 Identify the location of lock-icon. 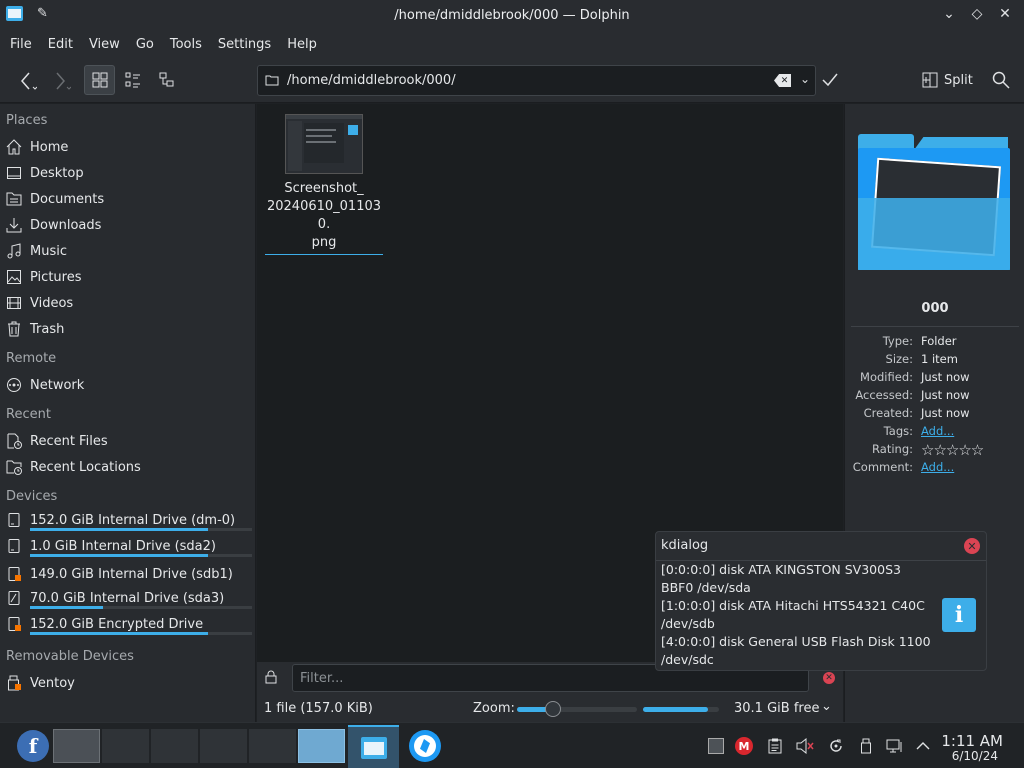
(271, 679).